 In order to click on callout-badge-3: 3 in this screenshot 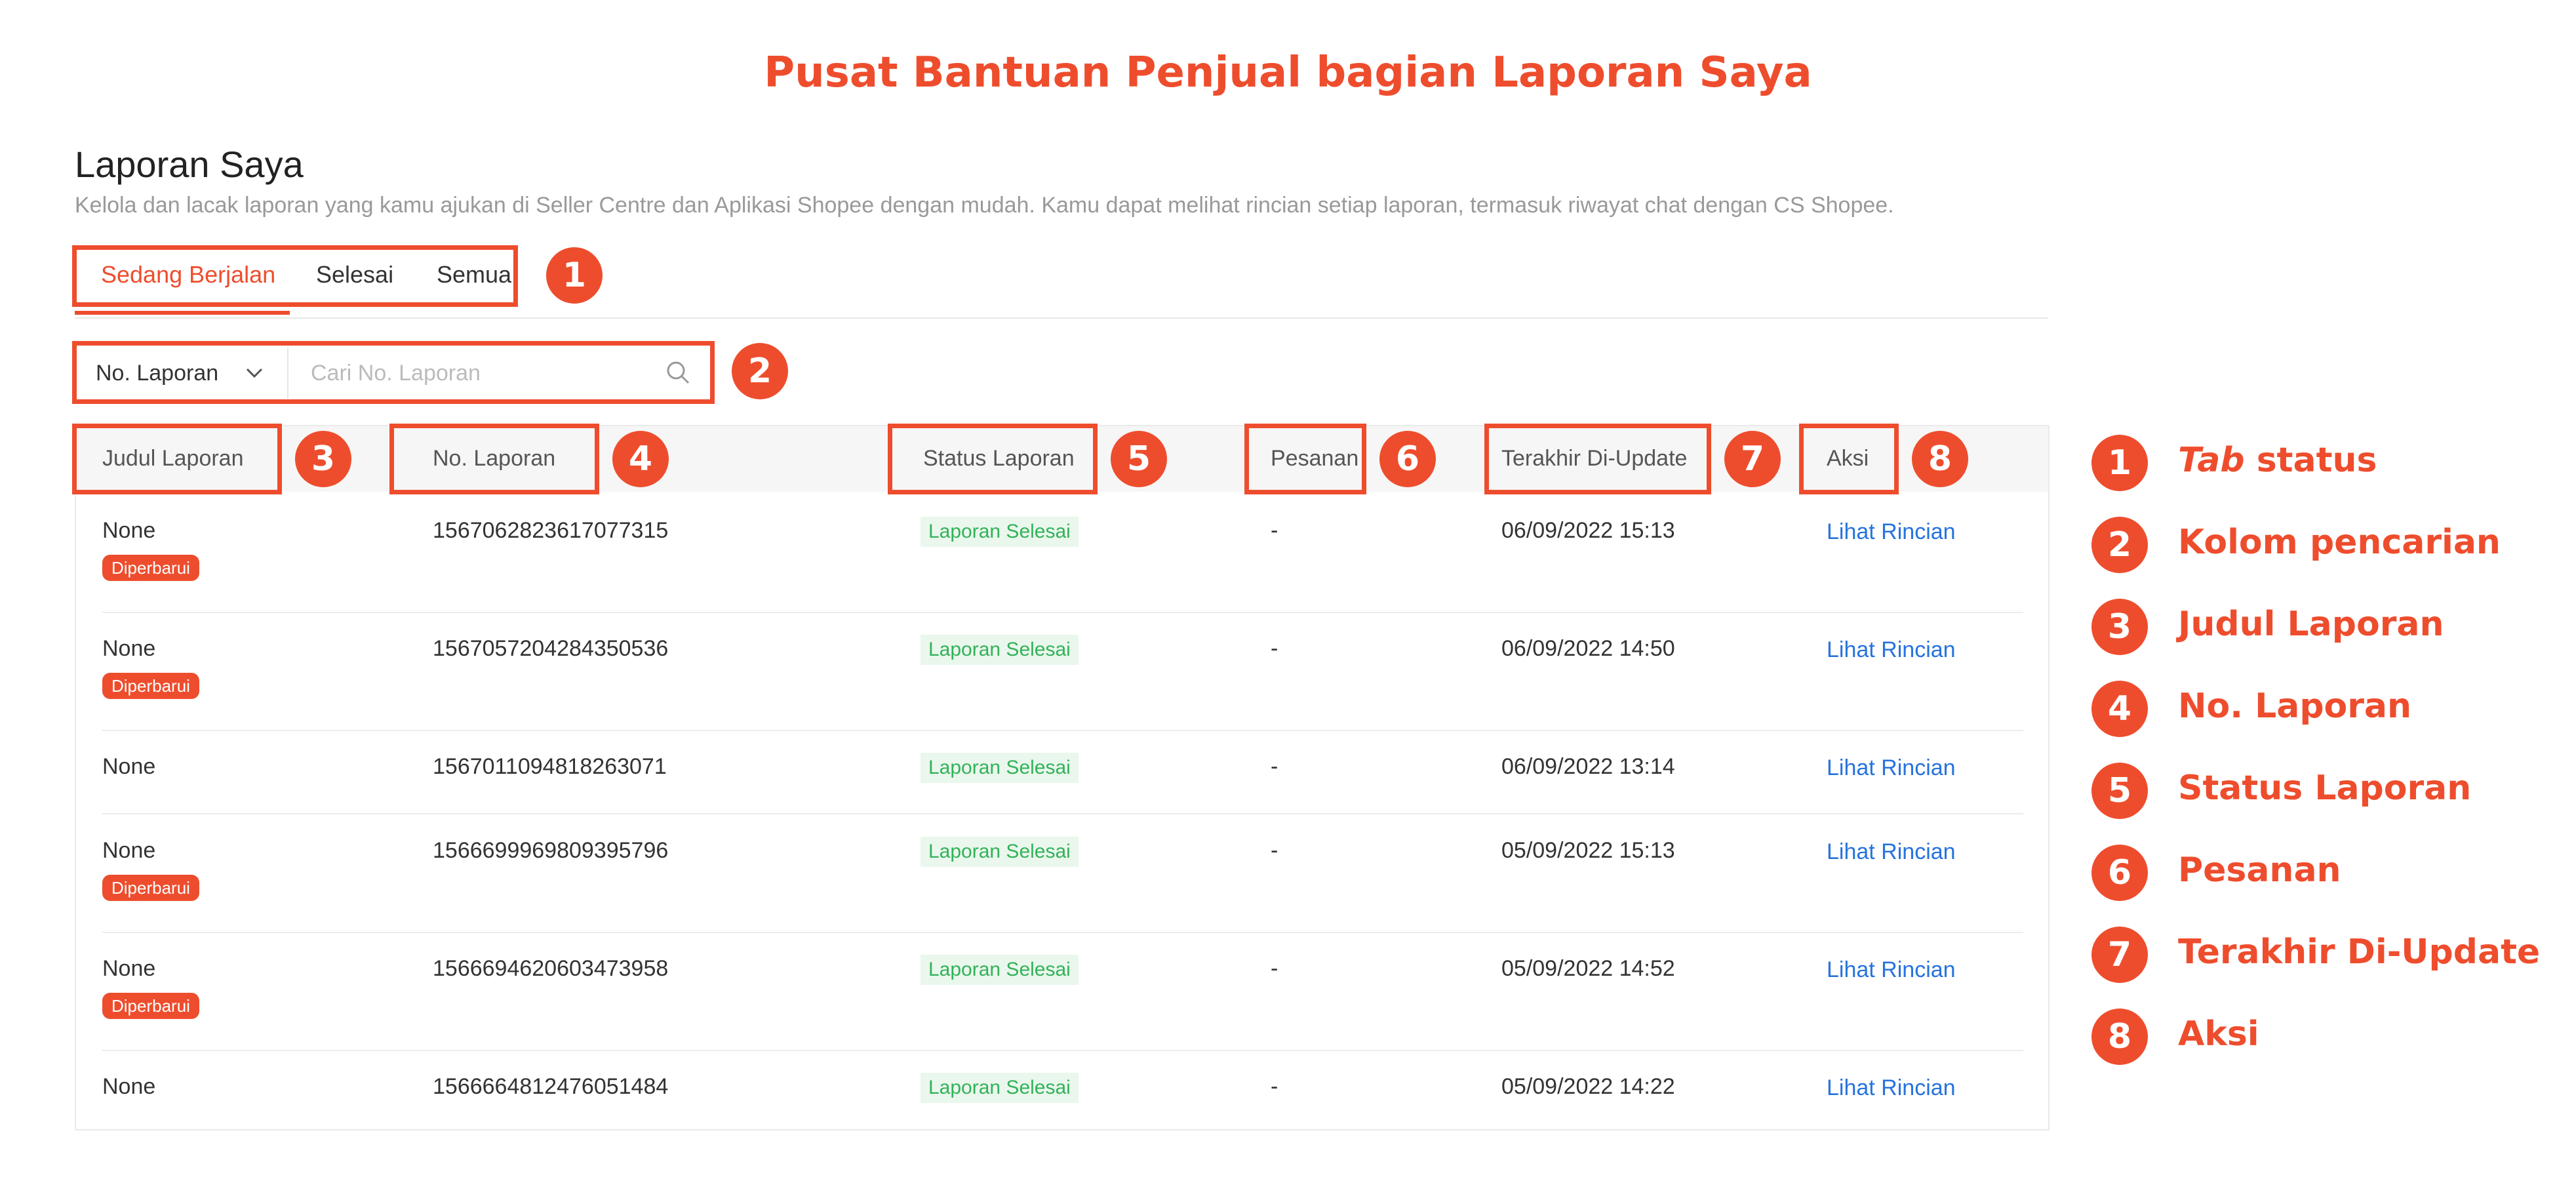, I will do `click(323, 459)`.